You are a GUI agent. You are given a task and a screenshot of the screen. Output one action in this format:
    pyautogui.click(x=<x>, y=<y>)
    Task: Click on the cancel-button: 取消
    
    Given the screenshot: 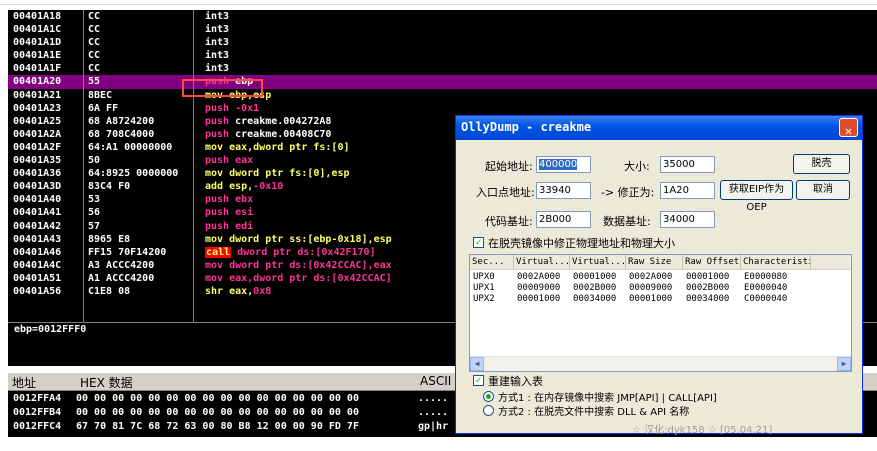 What is the action you would take?
    pyautogui.click(x=823, y=190)
    